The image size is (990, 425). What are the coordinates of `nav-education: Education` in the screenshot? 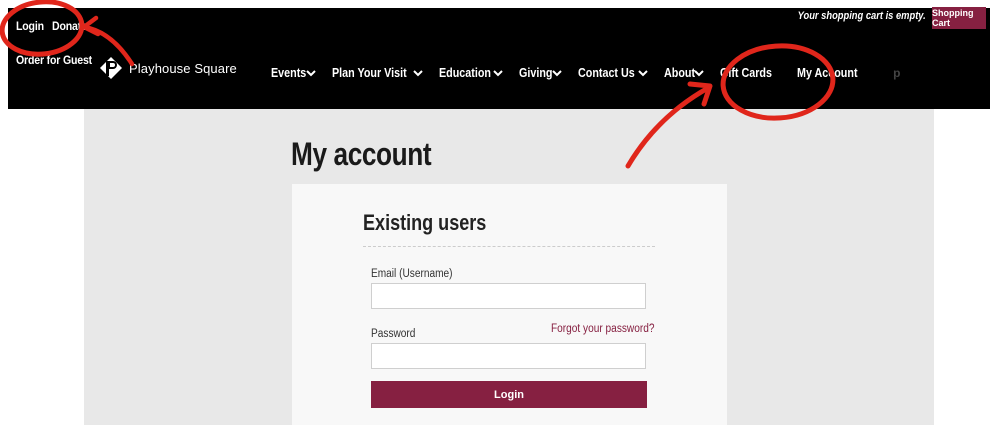 It's located at (471, 73).